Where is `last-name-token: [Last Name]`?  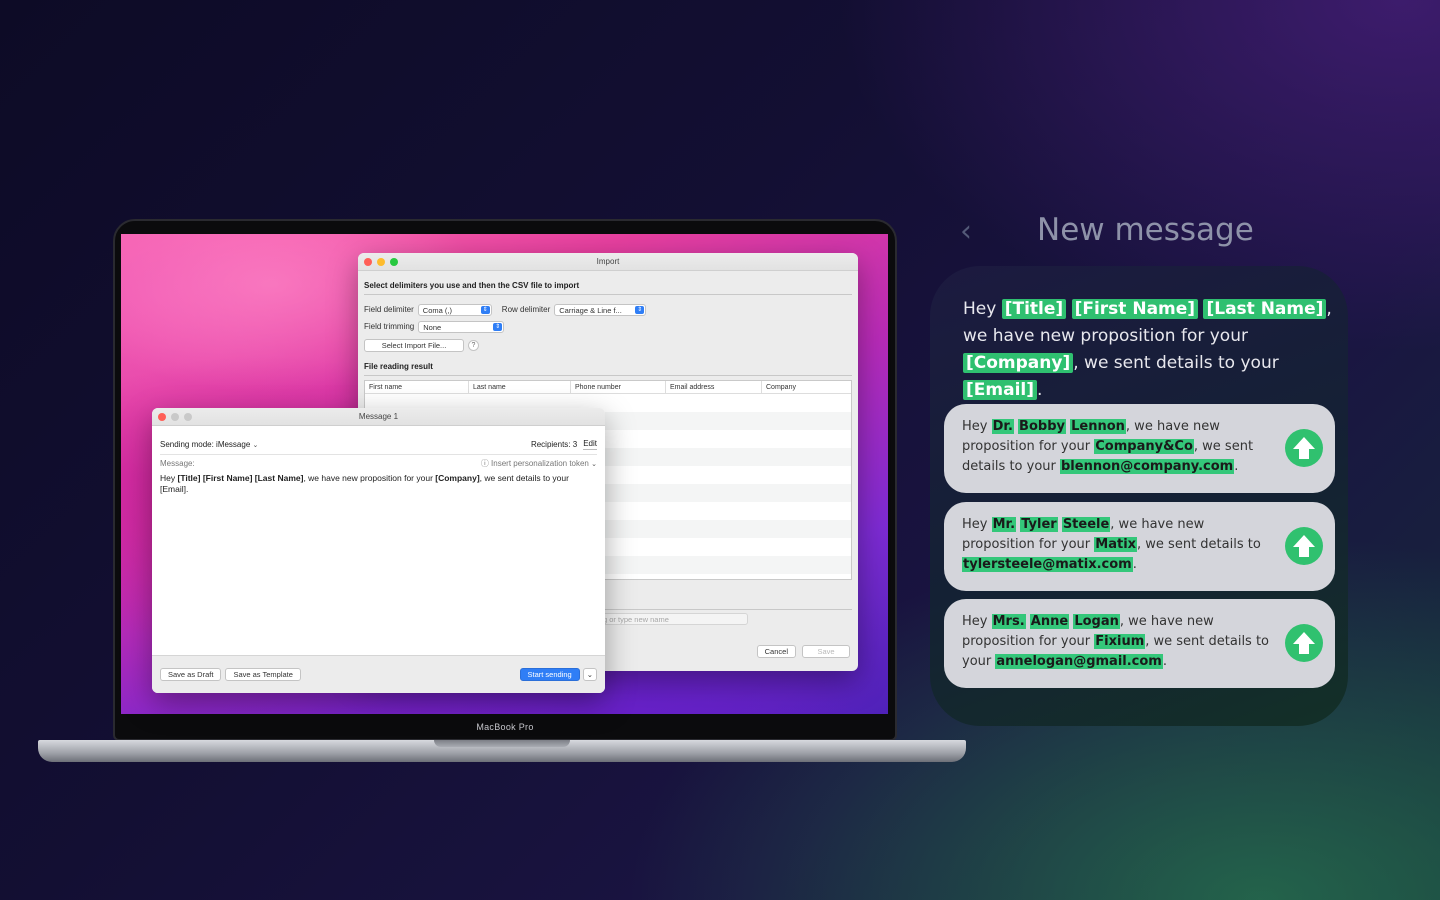
last-name-token: [Last Name] is located at coordinates (1265, 309).